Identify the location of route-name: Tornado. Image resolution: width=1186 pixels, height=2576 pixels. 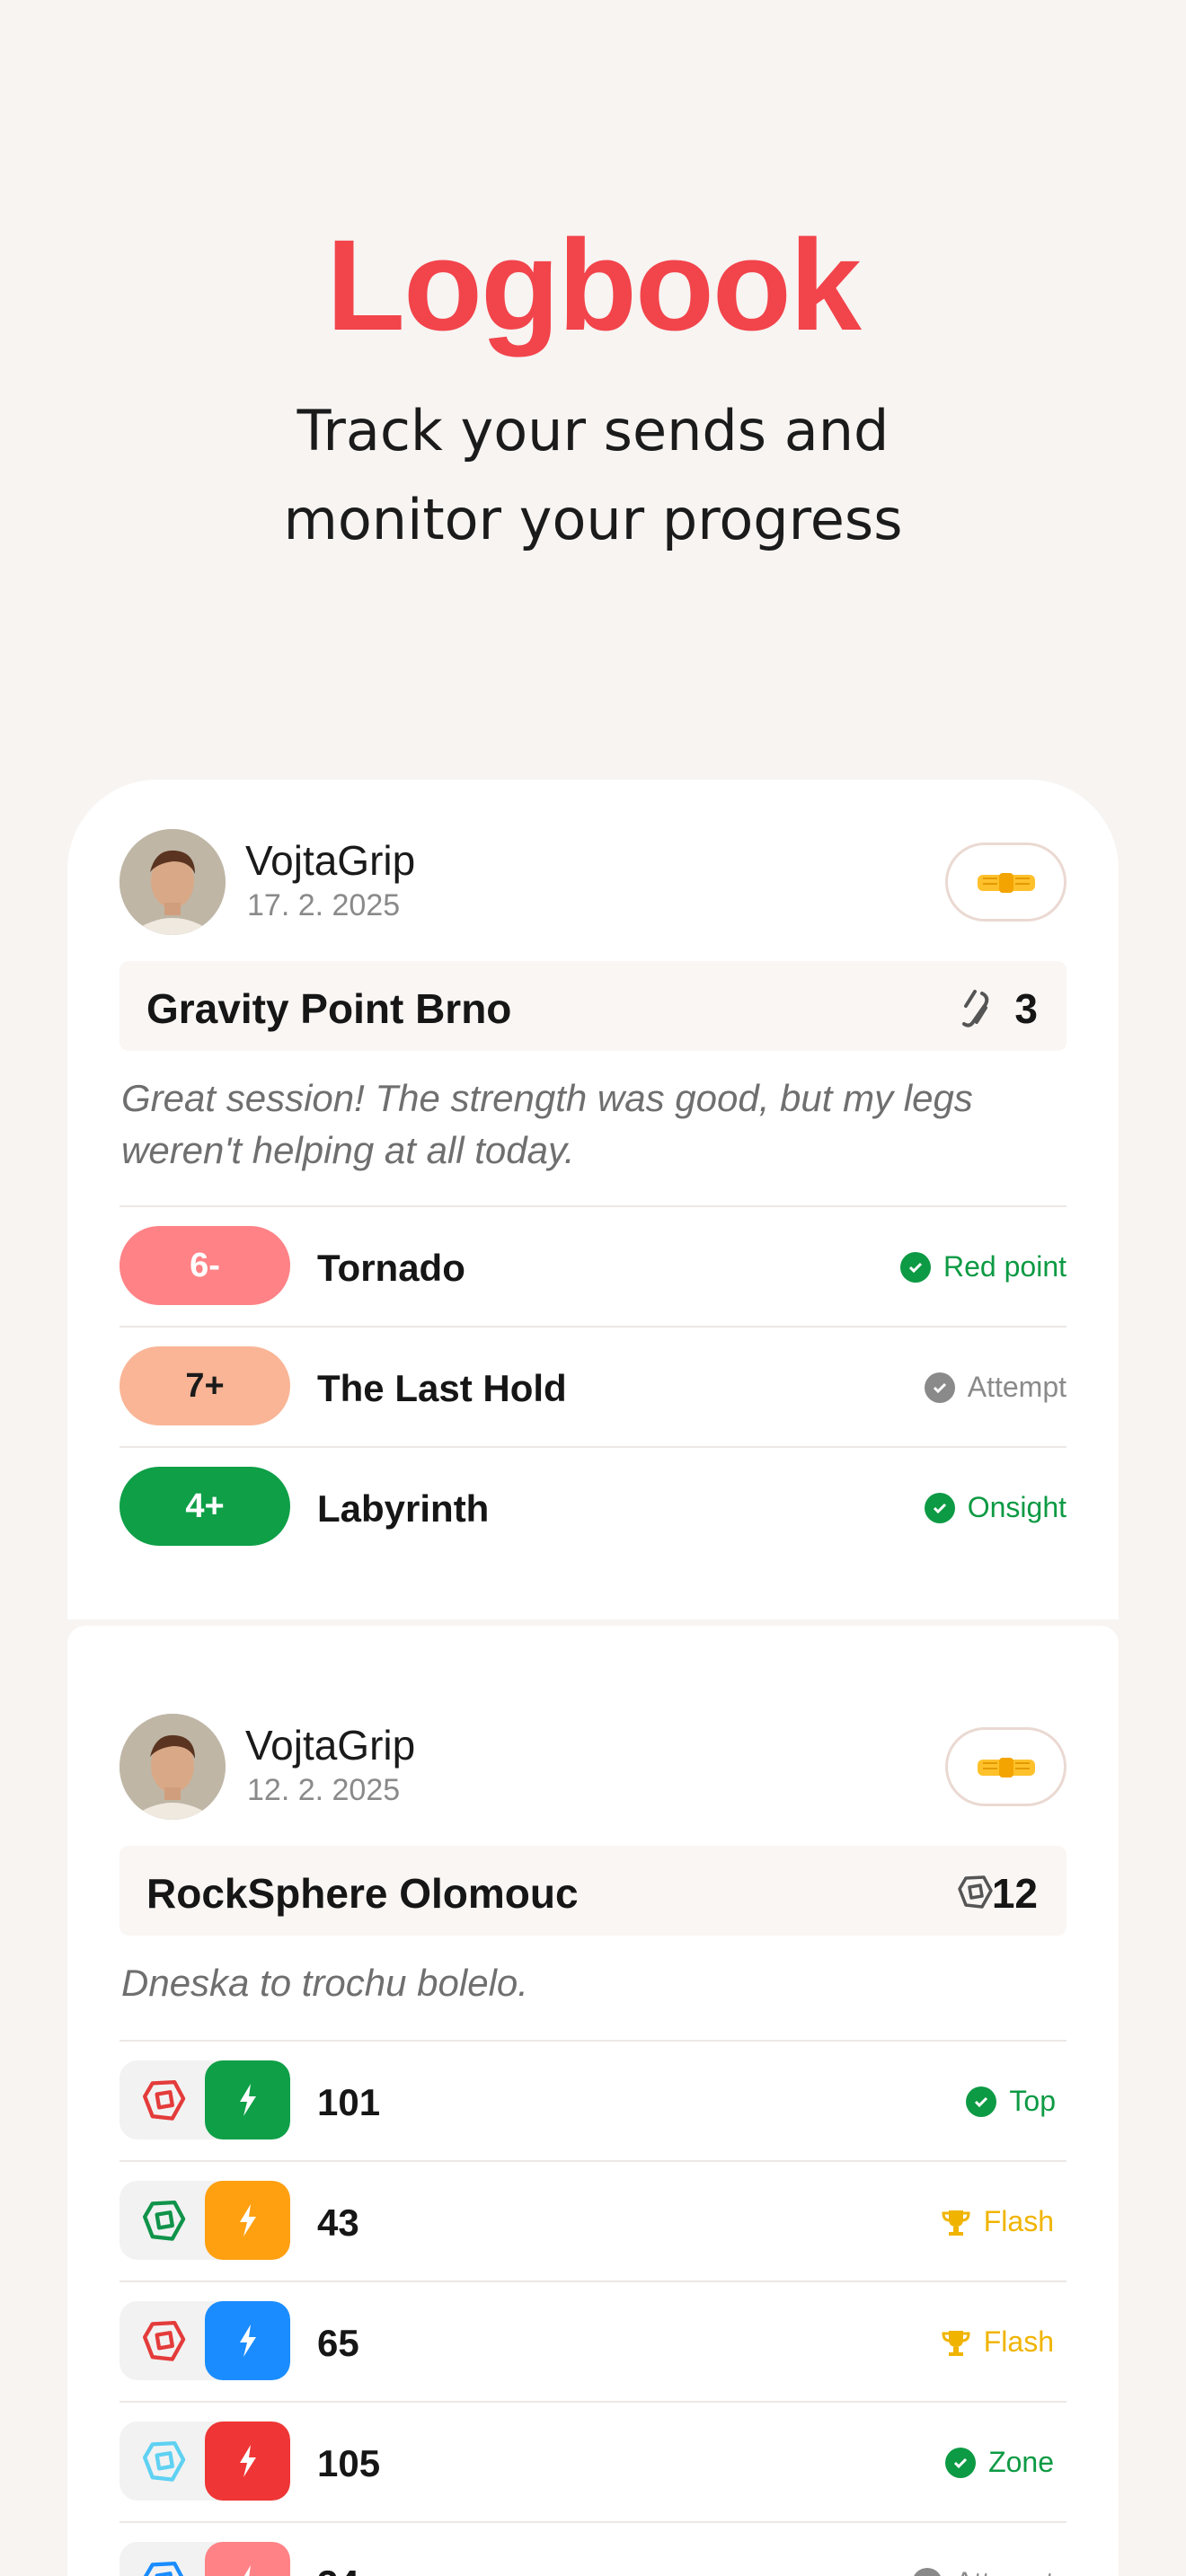
(391, 1268).